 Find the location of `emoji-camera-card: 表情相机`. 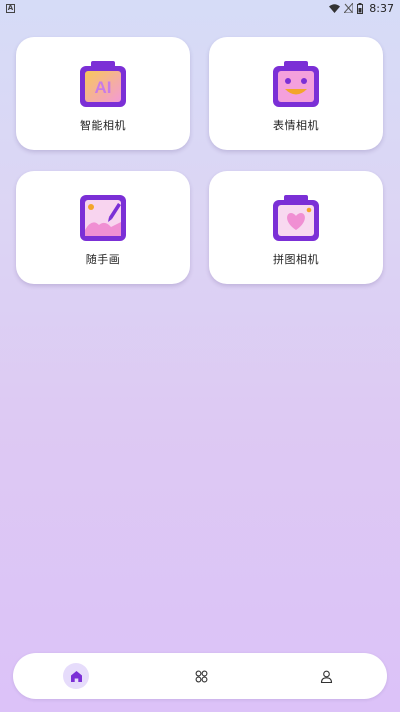

emoji-camera-card: 表情相机 is located at coordinates (296, 93).